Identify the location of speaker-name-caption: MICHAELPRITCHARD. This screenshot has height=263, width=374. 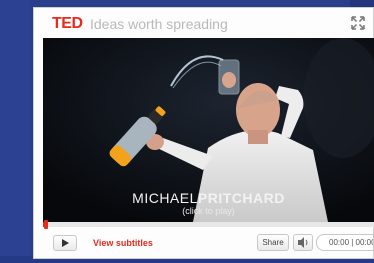
(208, 198).